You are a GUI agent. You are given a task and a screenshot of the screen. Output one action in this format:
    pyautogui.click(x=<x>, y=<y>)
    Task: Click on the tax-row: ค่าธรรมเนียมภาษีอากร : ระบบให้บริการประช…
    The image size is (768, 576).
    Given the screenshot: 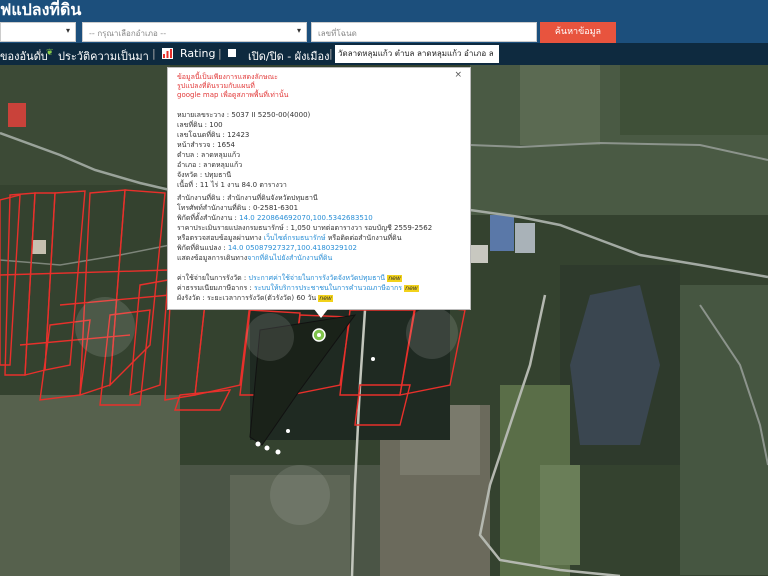 What is the action you would take?
    pyautogui.click(x=298, y=289)
    